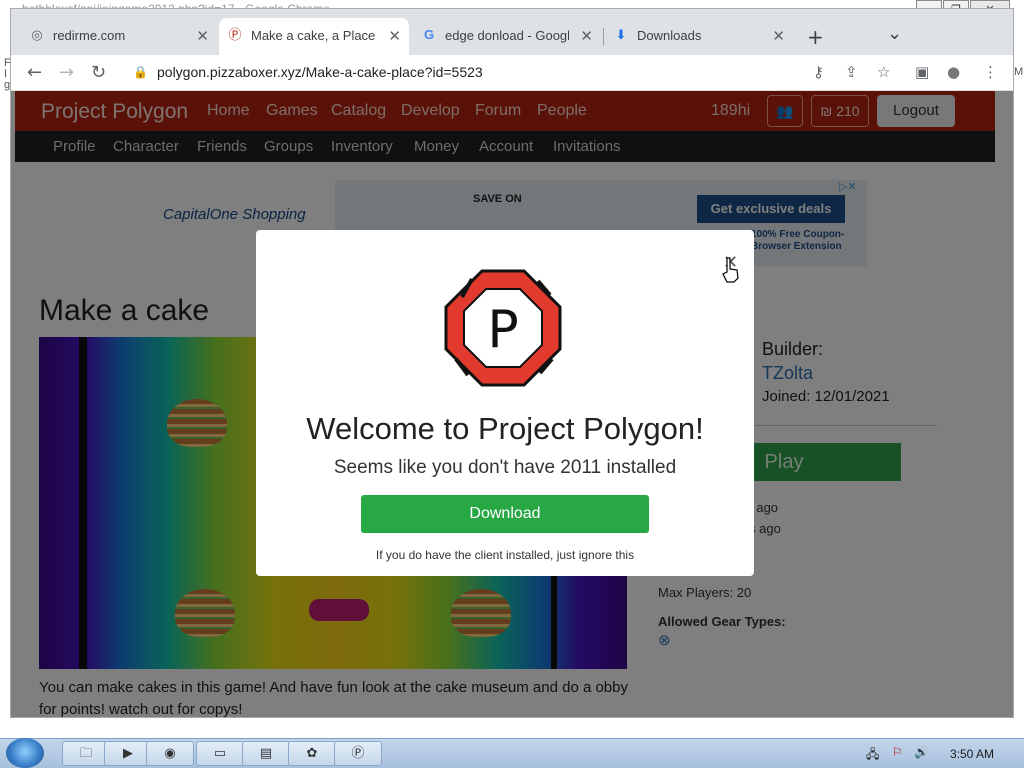 The width and height of the screenshot is (1024, 768). What do you see at coordinates (990, 72) in the screenshot?
I see `chrome-menu-icon: ⋮` at bounding box center [990, 72].